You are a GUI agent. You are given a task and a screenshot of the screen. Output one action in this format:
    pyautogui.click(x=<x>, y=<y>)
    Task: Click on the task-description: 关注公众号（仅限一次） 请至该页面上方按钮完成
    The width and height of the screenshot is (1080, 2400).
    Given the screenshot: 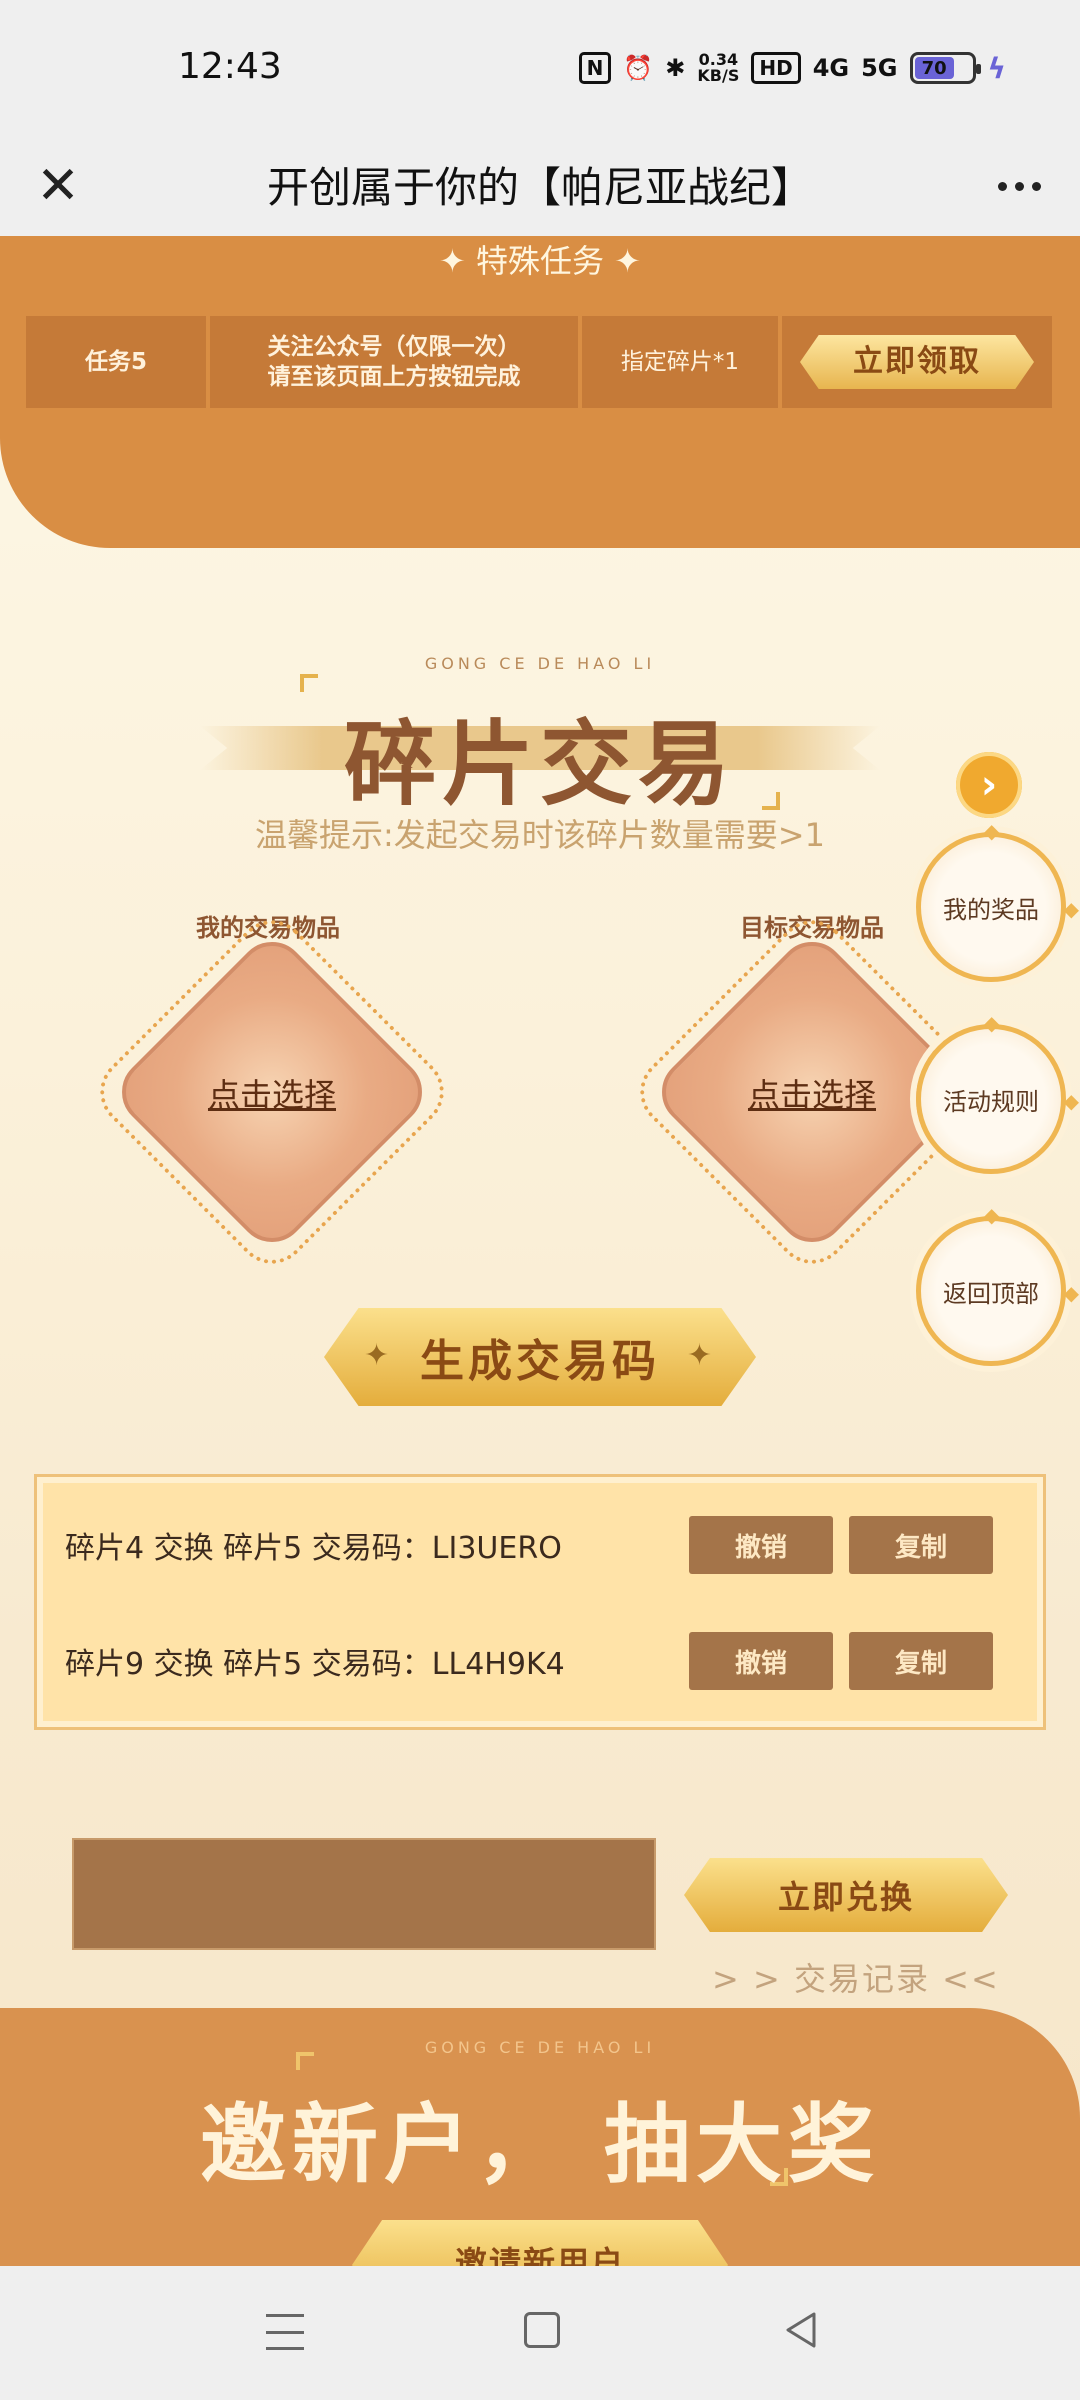 What is the action you would take?
    pyautogui.click(x=394, y=362)
    